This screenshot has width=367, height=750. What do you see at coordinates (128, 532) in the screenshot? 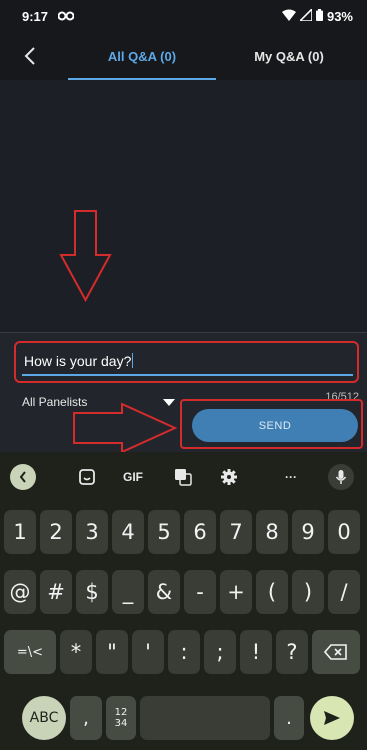
I see `key-4: 4` at bounding box center [128, 532].